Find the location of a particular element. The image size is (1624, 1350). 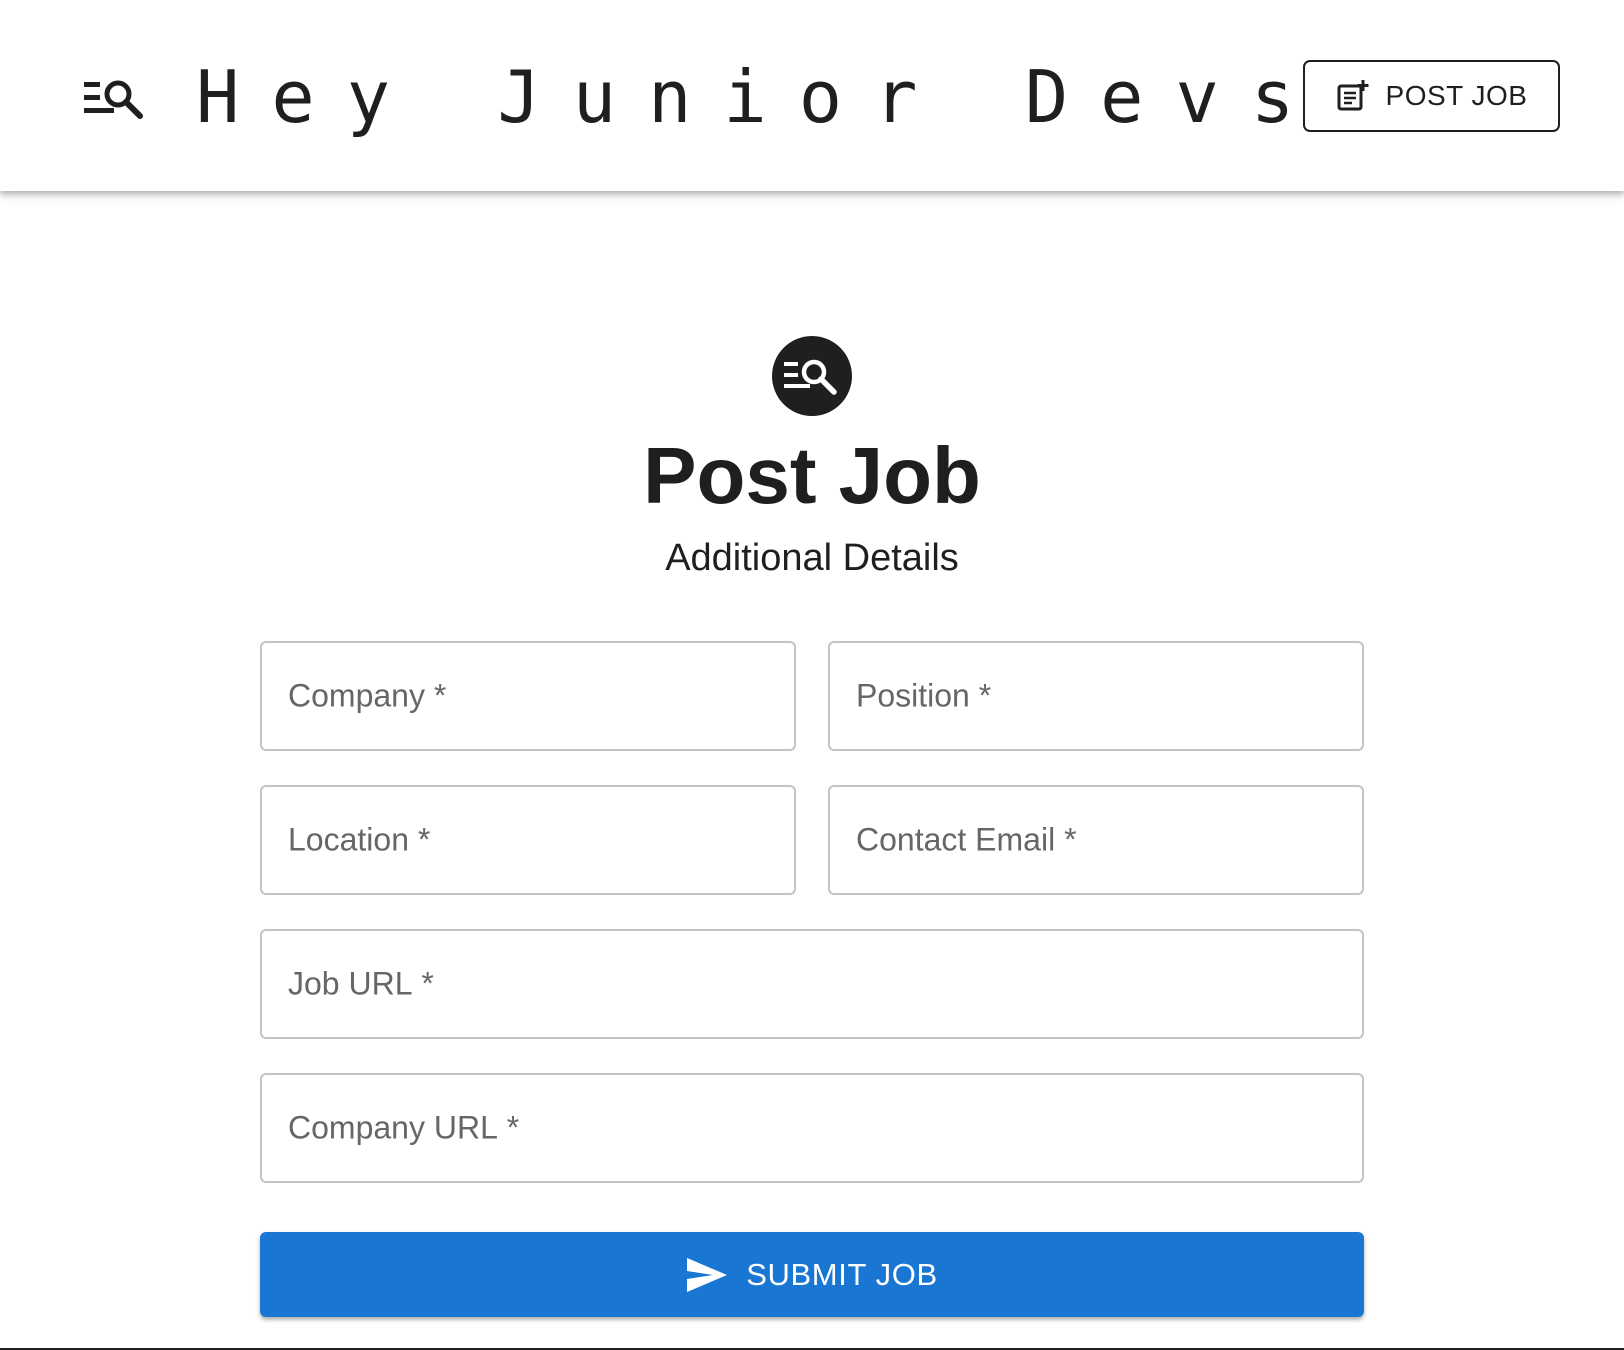

location-input is located at coordinates (528, 840).